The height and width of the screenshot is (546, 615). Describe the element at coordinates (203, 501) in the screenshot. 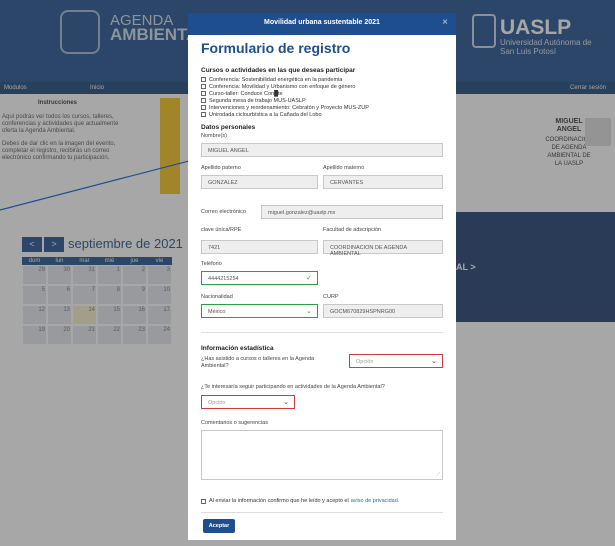

I see `privacy-checkbox` at that location.